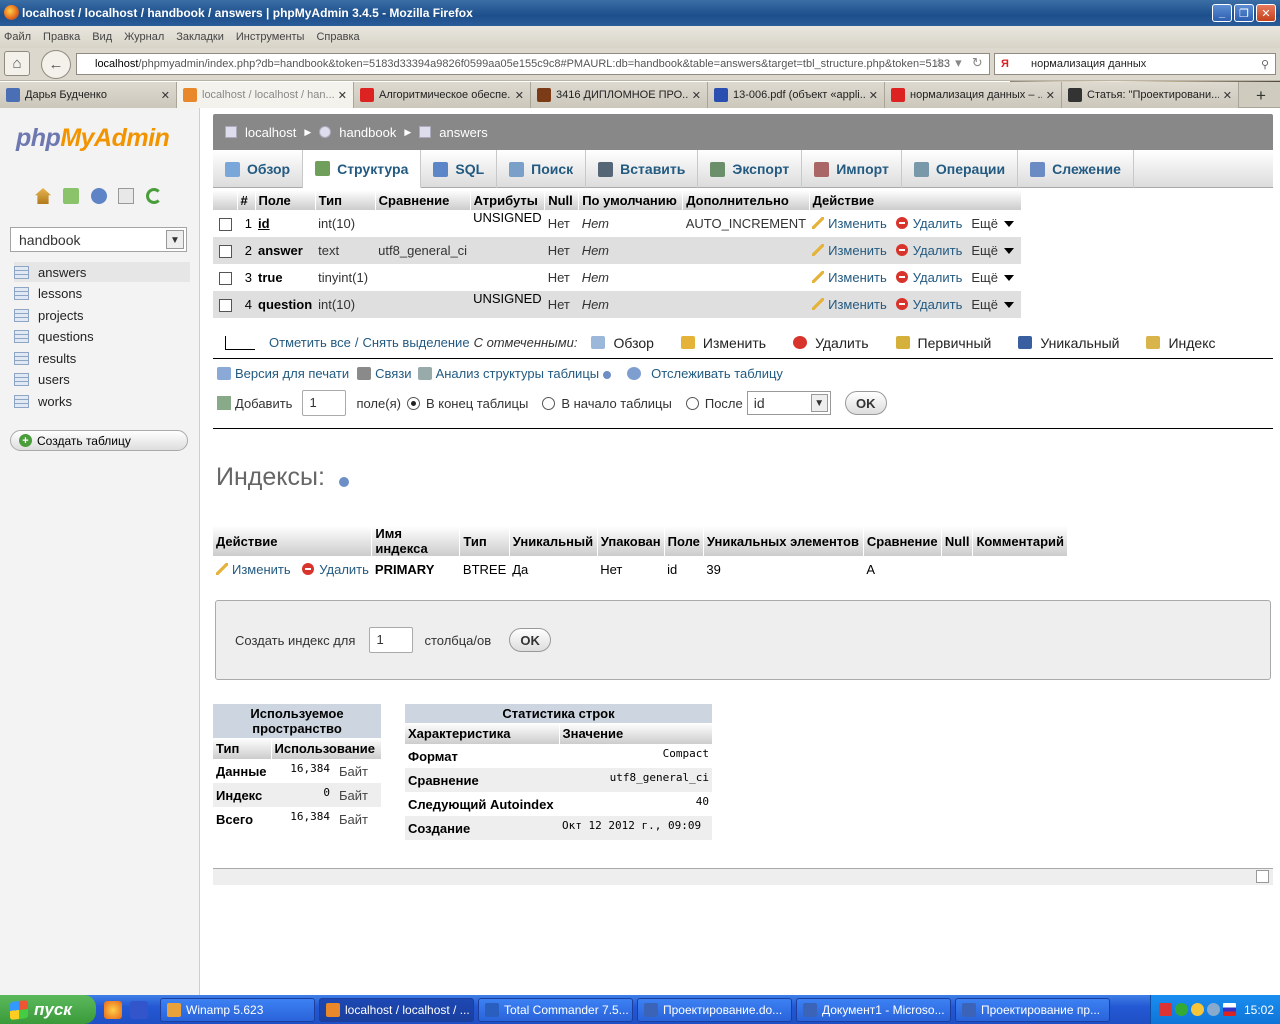  What do you see at coordinates (530, 640) in the screenshot?
I see `create-index-ok-button: OK` at bounding box center [530, 640].